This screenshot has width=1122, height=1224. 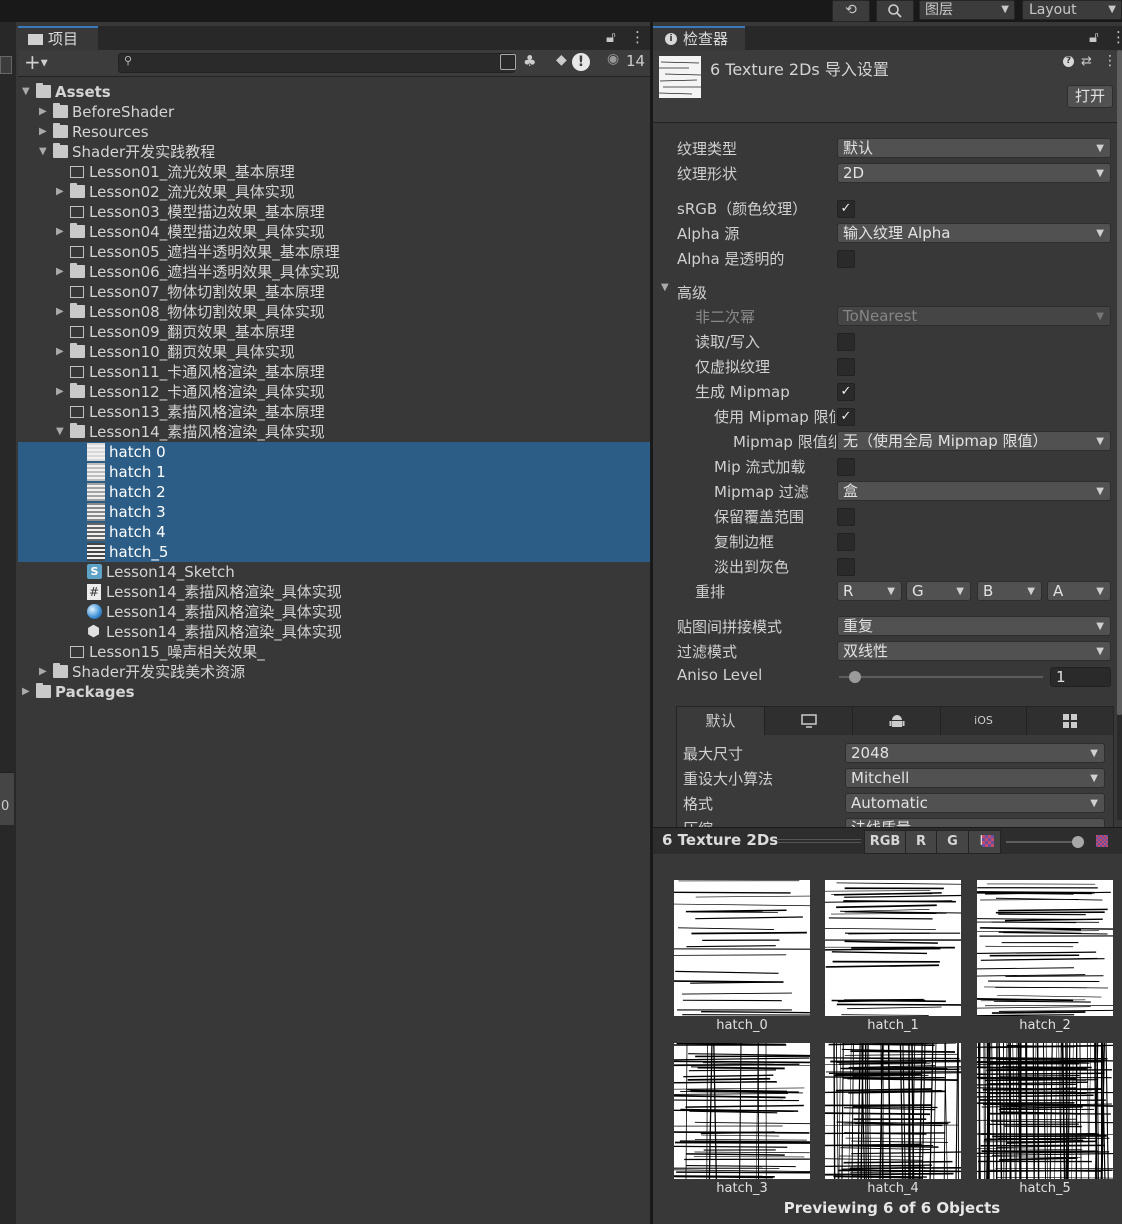 I want to click on tab-platform-standalone, so click(x=809, y=721).